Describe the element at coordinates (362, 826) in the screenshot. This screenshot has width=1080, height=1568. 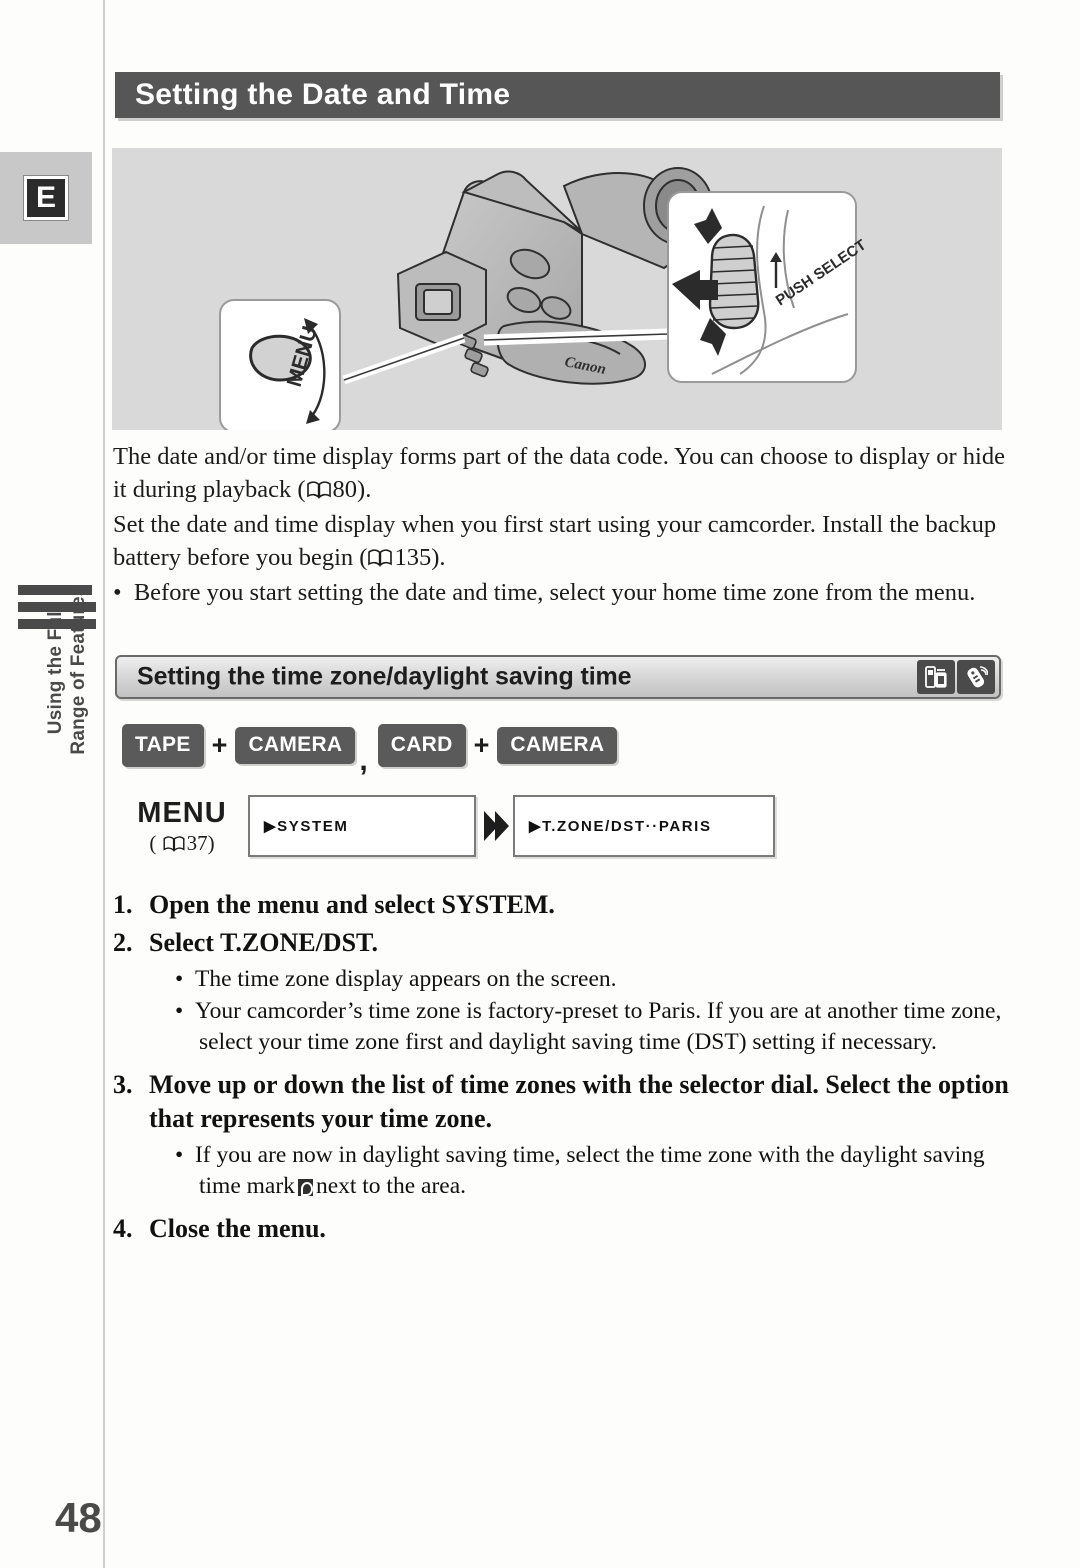
I see `menu-screen-system: ▶SYSTEM` at that location.